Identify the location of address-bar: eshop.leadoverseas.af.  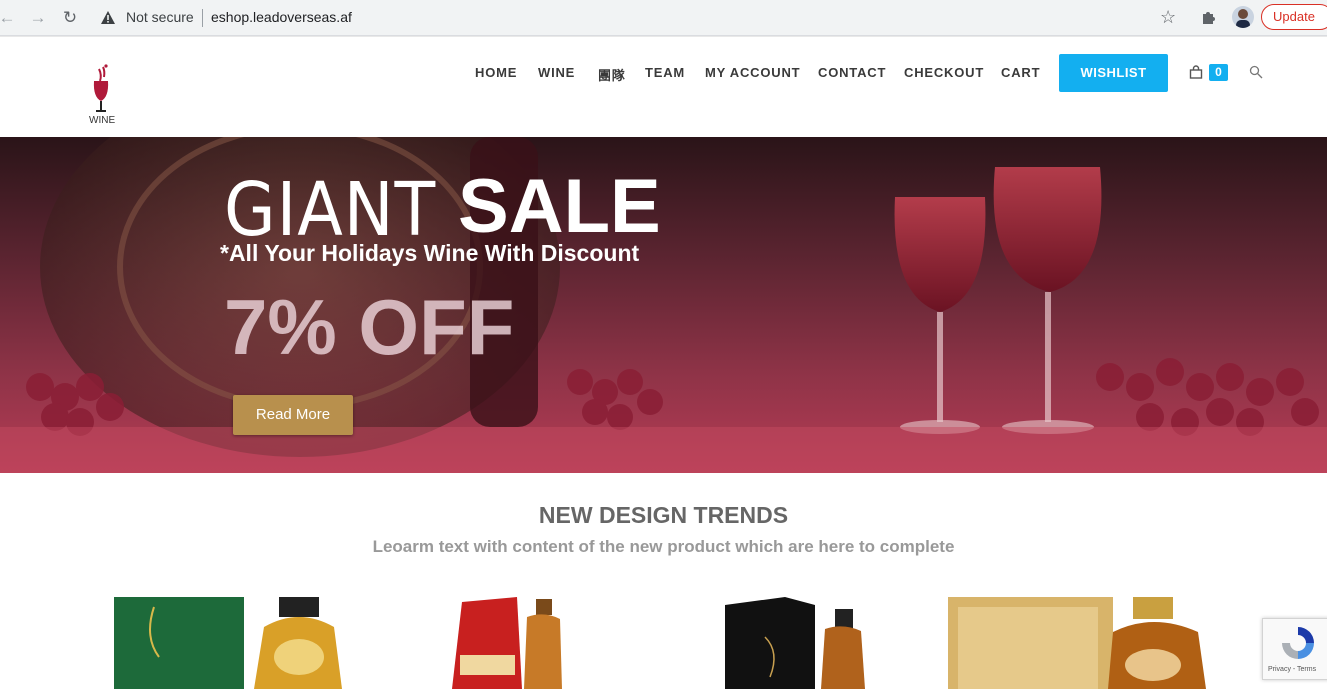
(281, 17).